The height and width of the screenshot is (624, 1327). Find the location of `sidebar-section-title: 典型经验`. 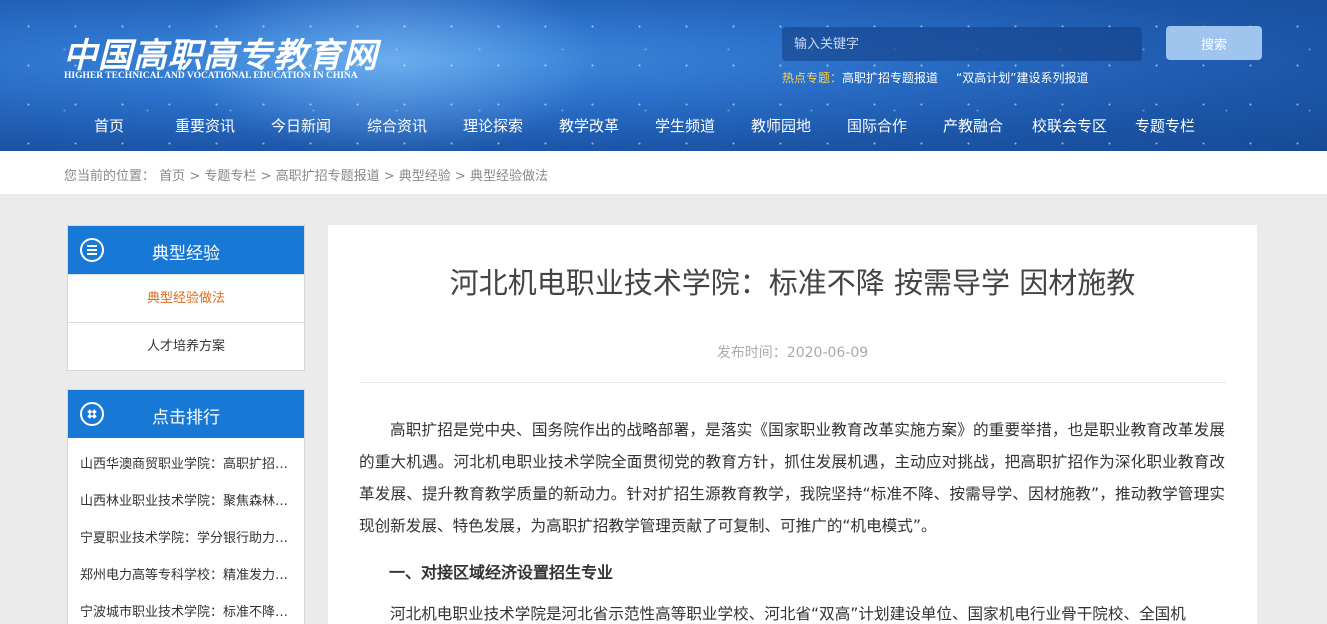

sidebar-section-title: 典型经验 is located at coordinates (186, 254).